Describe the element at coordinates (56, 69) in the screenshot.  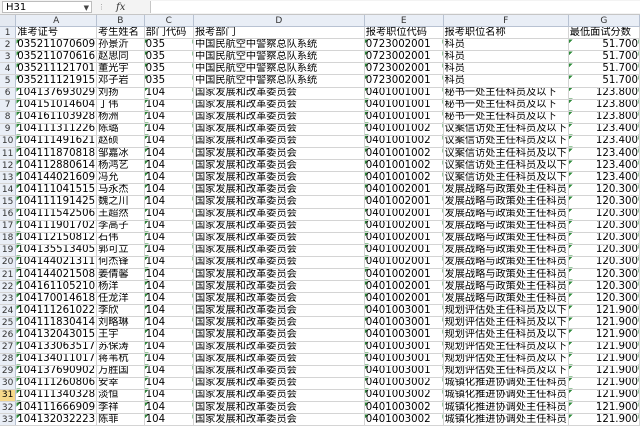
I see `cell-a: 035211121701` at that location.